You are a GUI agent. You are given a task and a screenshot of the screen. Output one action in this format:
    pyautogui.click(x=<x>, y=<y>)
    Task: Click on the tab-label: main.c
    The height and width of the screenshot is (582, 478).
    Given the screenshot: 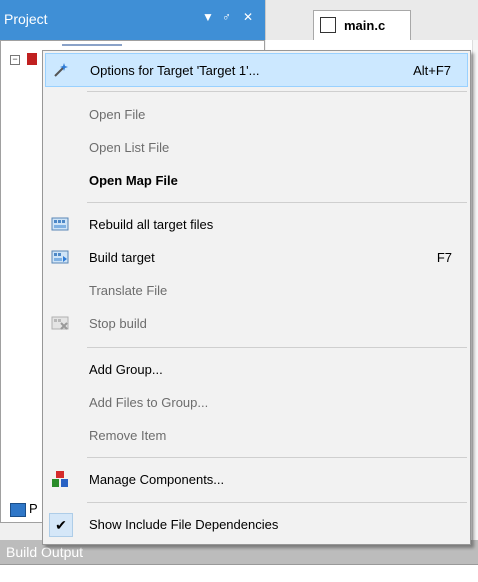 What is the action you would take?
    pyautogui.click(x=365, y=25)
    